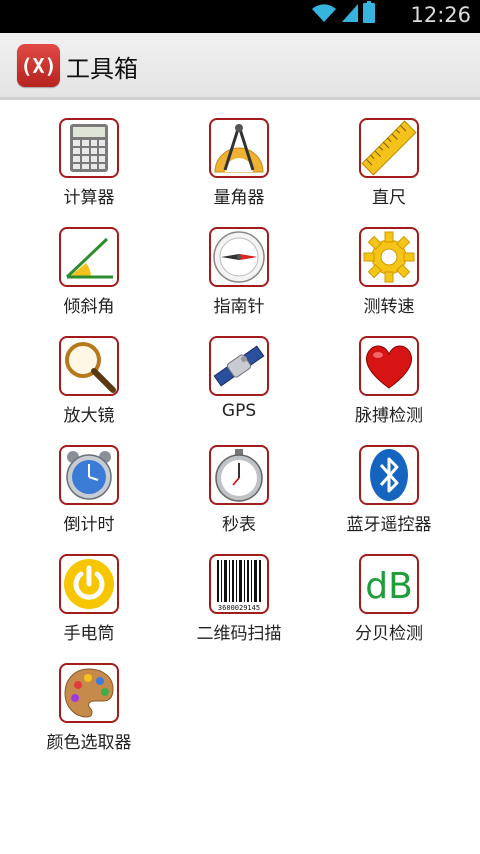 This screenshot has width=480, height=854. What do you see at coordinates (89, 198) in the screenshot?
I see `tool-label: 计算器` at bounding box center [89, 198].